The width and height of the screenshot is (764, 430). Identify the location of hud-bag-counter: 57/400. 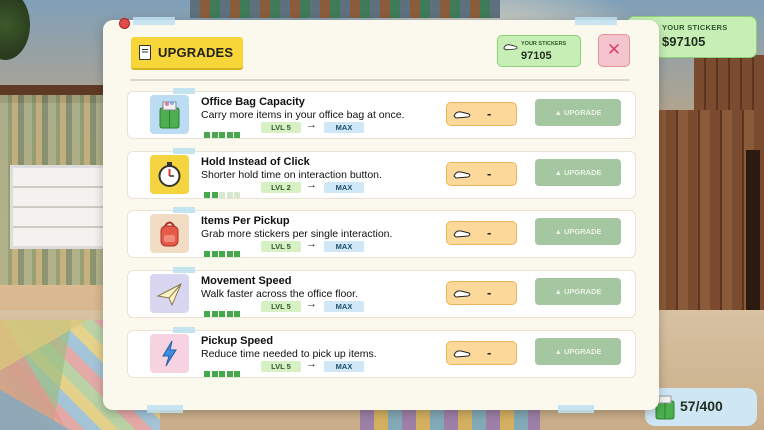
(701, 407).